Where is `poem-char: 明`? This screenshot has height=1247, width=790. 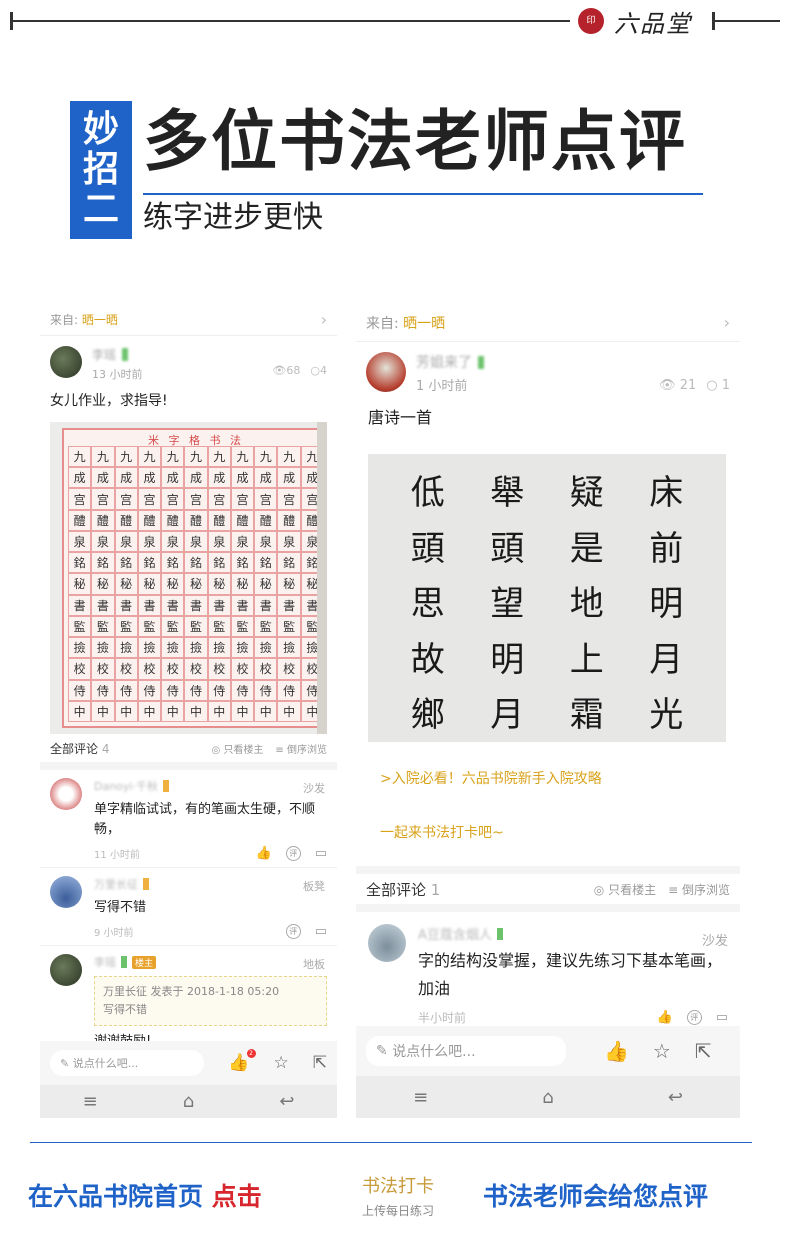
poem-char: 明 is located at coordinates (507, 659).